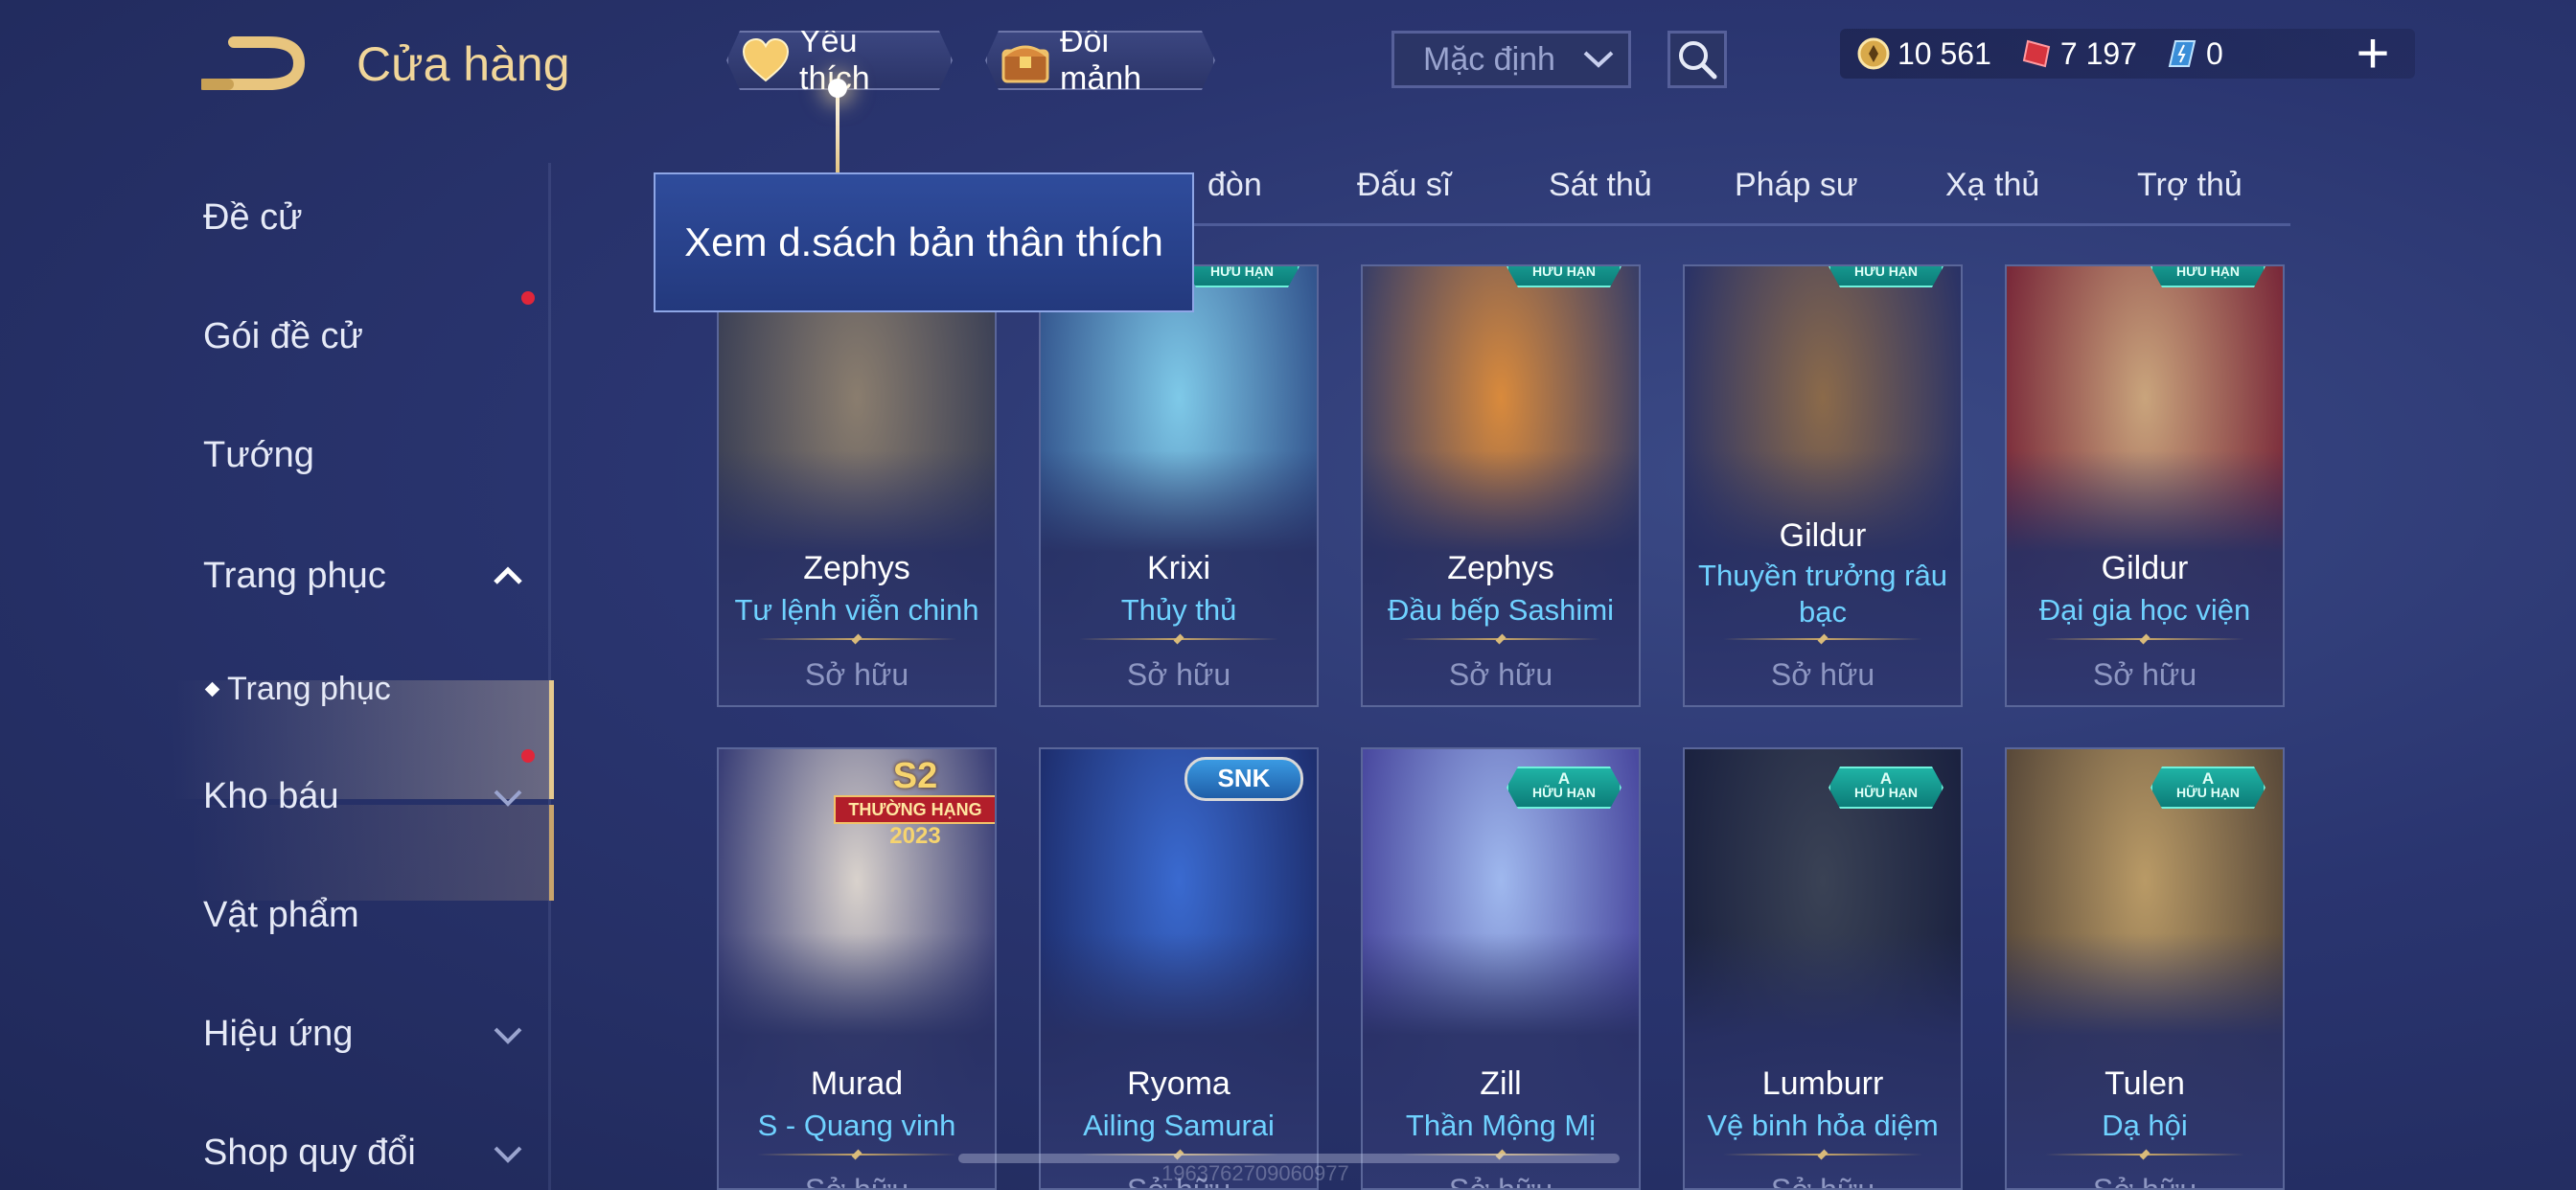  I want to click on diamond-bullet-icon, so click(212, 689).